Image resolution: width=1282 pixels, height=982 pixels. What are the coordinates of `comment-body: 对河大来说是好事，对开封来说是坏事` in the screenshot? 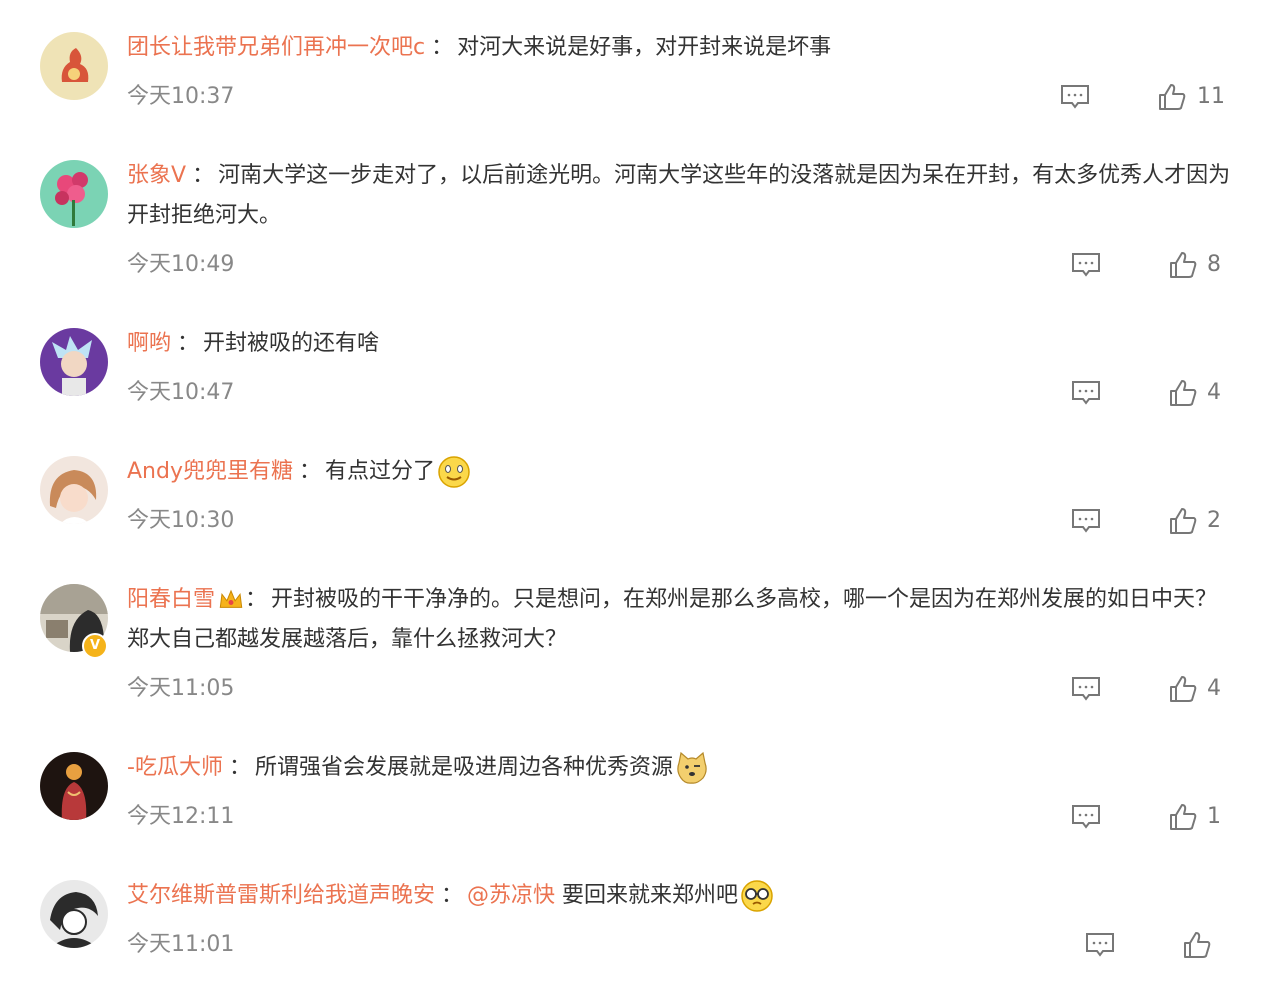 It's located at (644, 47).